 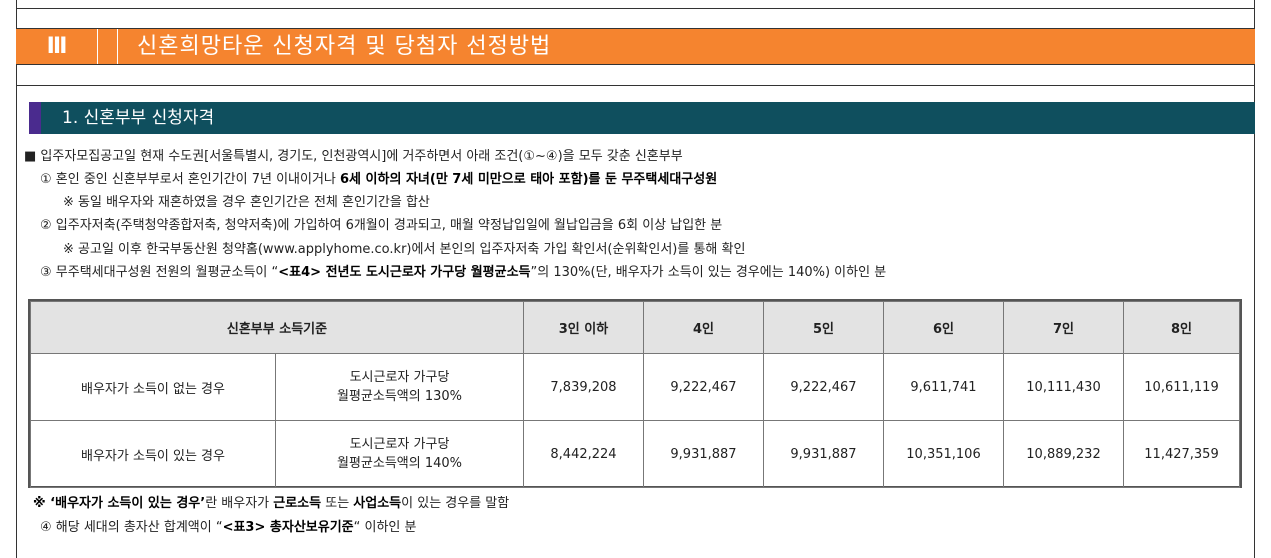 I want to click on note-text-c: 이 있는 경우를 말함, so click(x=455, y=503).